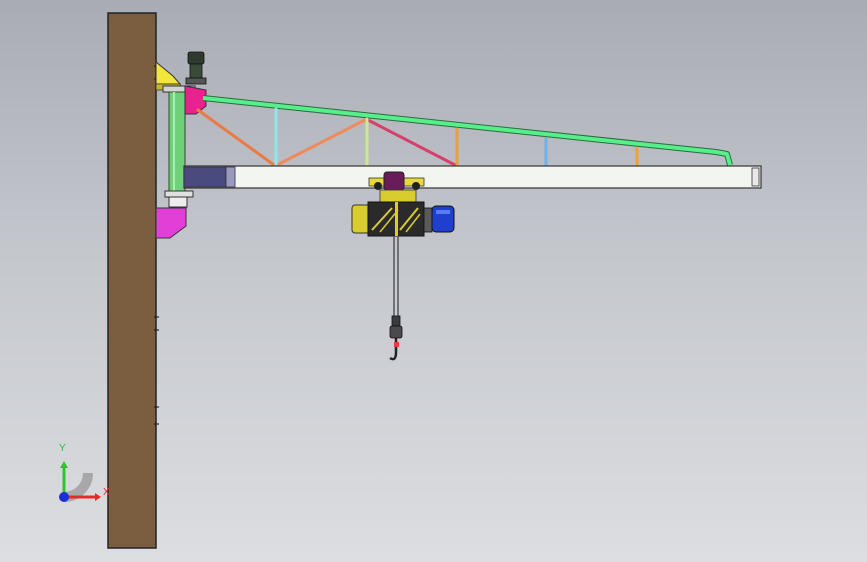 The height and width of the screenshot is (562, 867). Describe the element at coordinates (171, 223) in the screenshot. I see `lower-bracket` at that location.